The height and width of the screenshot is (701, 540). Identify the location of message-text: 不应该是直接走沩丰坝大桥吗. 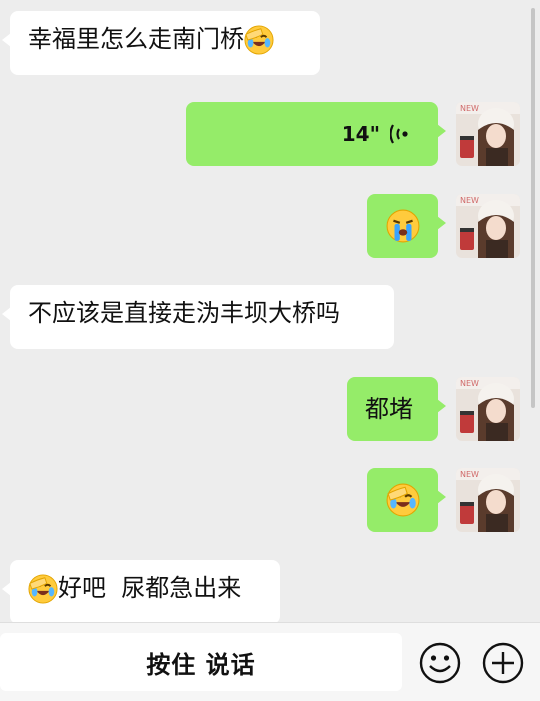
(184, 313).